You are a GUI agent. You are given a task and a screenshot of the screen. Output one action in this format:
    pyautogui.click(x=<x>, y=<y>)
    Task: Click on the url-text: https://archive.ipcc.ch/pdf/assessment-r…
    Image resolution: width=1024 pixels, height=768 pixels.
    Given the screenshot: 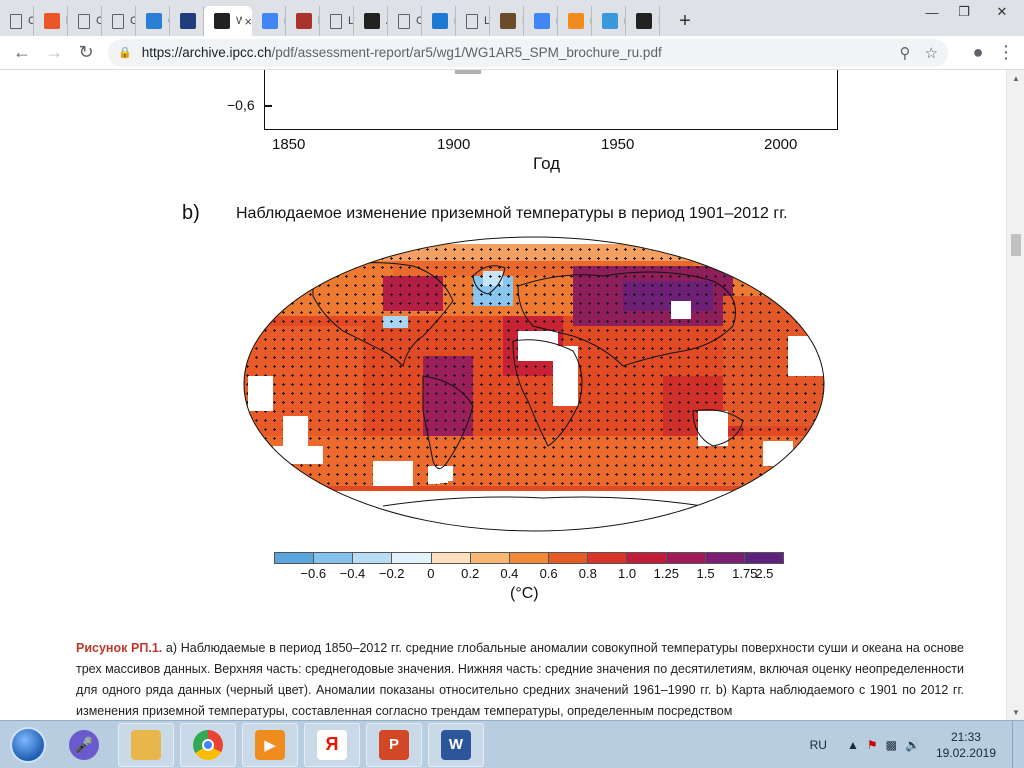 What is the action you would take?
    pyautogui.click(x=514, y=52)
    